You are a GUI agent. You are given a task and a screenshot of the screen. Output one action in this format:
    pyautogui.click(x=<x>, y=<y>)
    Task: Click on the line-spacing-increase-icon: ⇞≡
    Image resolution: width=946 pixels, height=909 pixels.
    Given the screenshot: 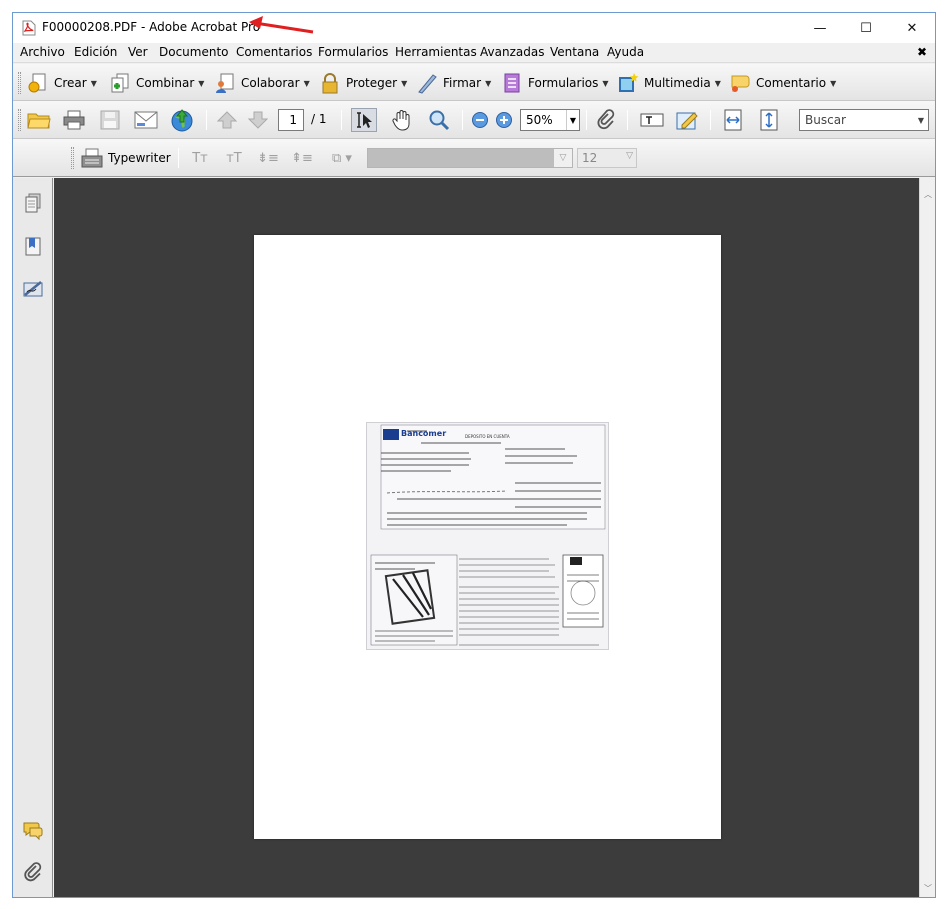 What is the action you would take?
    pyautogui.click(x=302, y=158)
    